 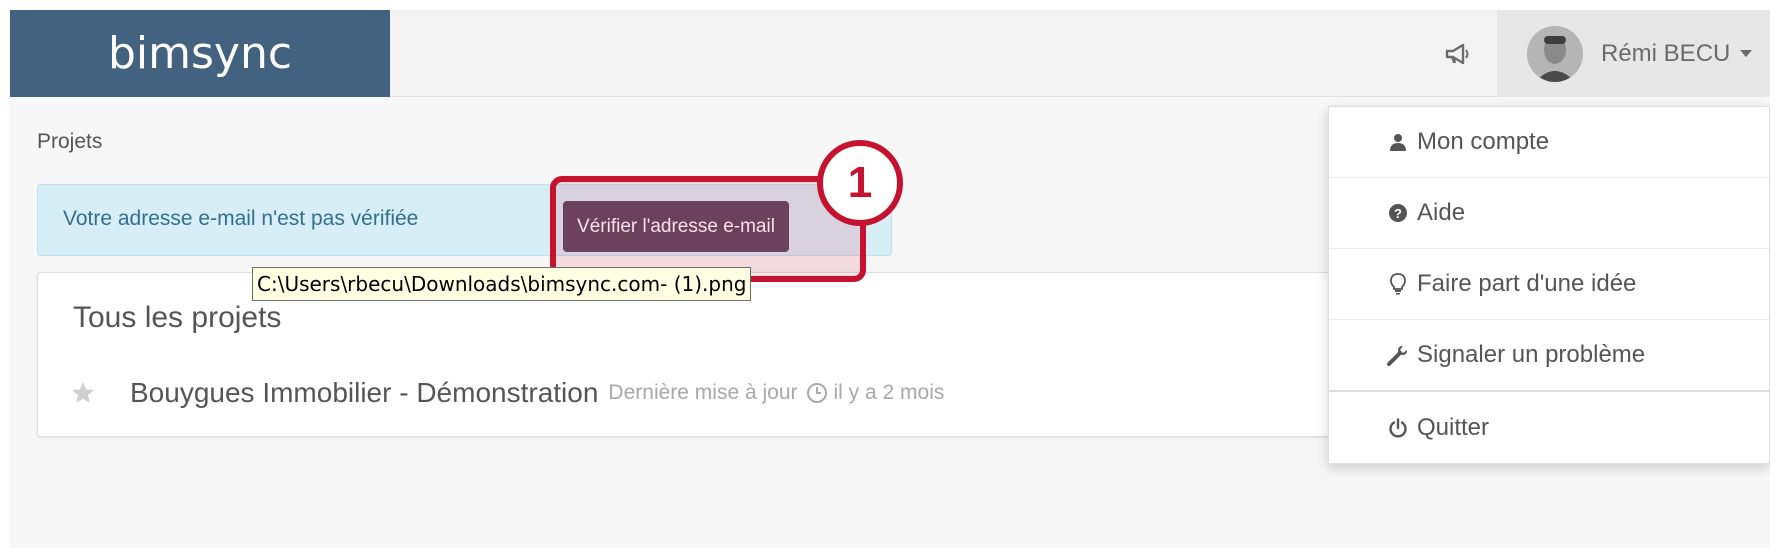 What do you see at coordinates (860, 183) in the screenshot?
I see `annotation-step-badge: 1` at bounding box center [860, 183].